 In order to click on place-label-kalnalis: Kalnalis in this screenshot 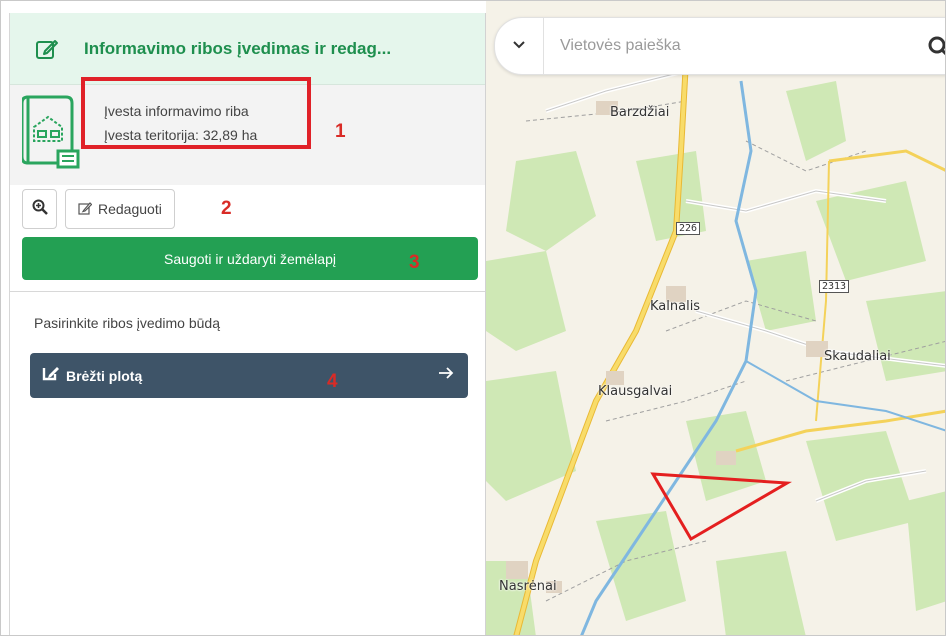, I will do `click(675, 306)`.